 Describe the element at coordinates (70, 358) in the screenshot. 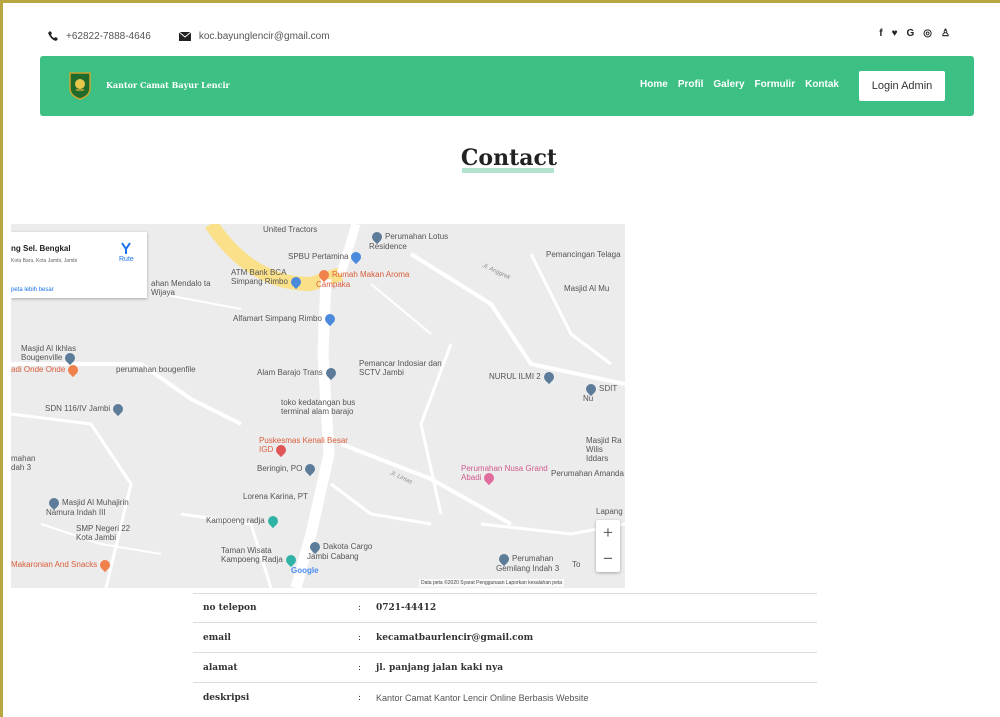

I see `mosque-pin-icon` at that location.